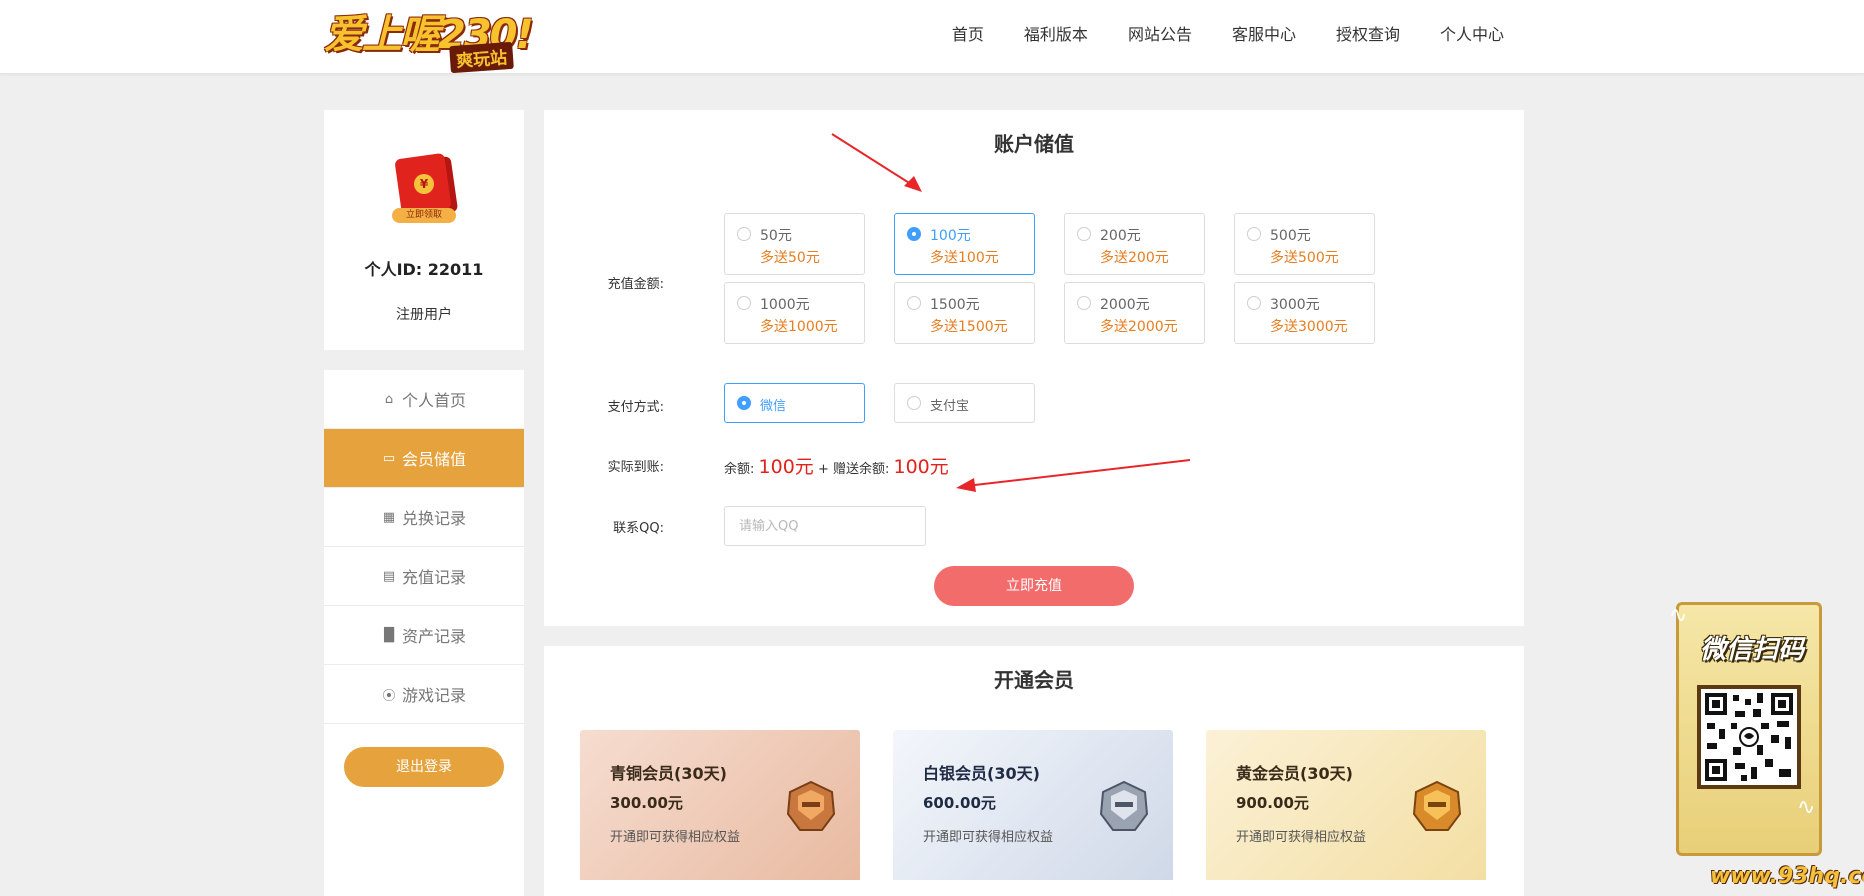  Describe the element at coordinates (1134, 313) in the screenshot. I see `amount-option-2000: 2000元 多送2000元` at that location.